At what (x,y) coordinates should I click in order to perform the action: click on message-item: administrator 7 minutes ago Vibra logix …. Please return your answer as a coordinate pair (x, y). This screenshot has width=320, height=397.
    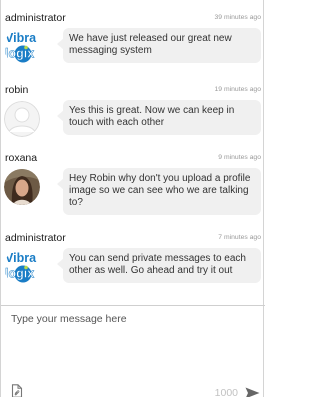
    Looking at the image, I should click on (133, 257).